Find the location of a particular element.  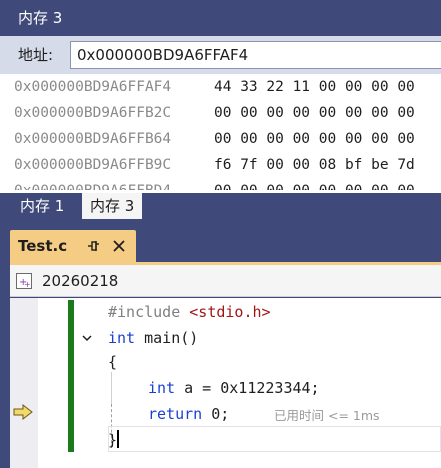

memory-row-bytes: f6 7f 00 00 08 bf be 7d is located at coordinates (314, 165).